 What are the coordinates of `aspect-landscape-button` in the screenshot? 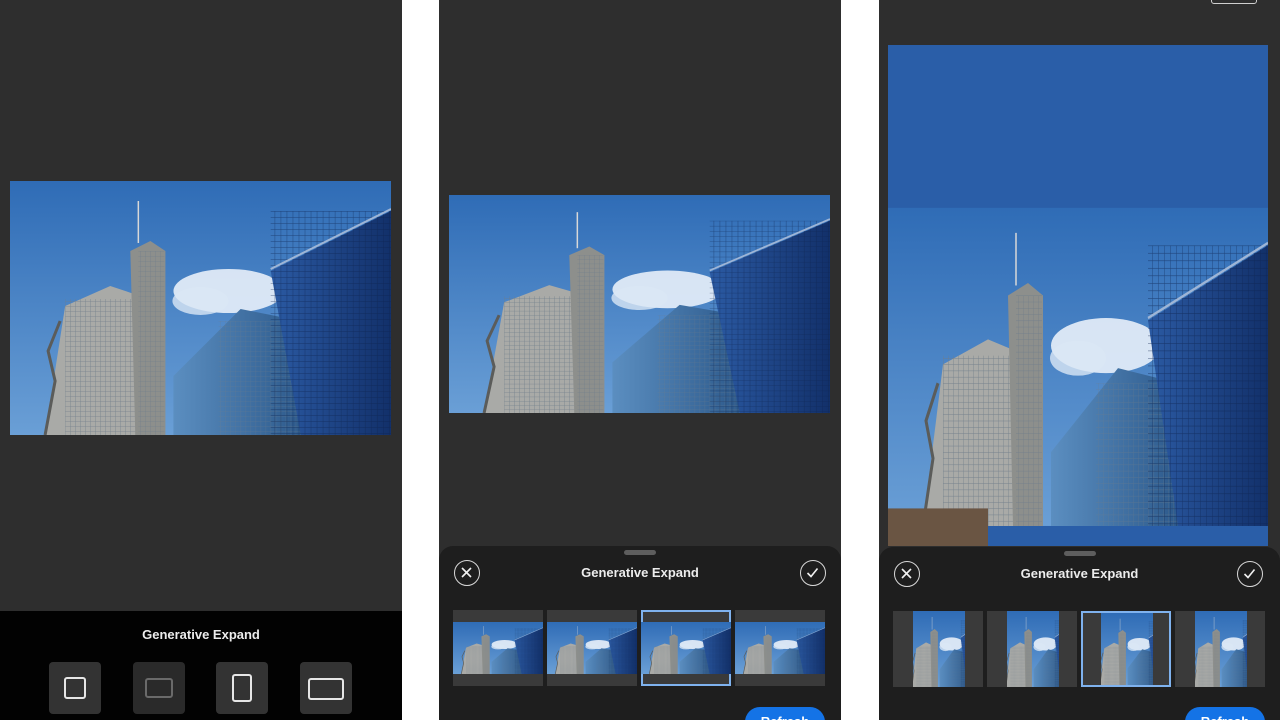 It's located at (326, 688).